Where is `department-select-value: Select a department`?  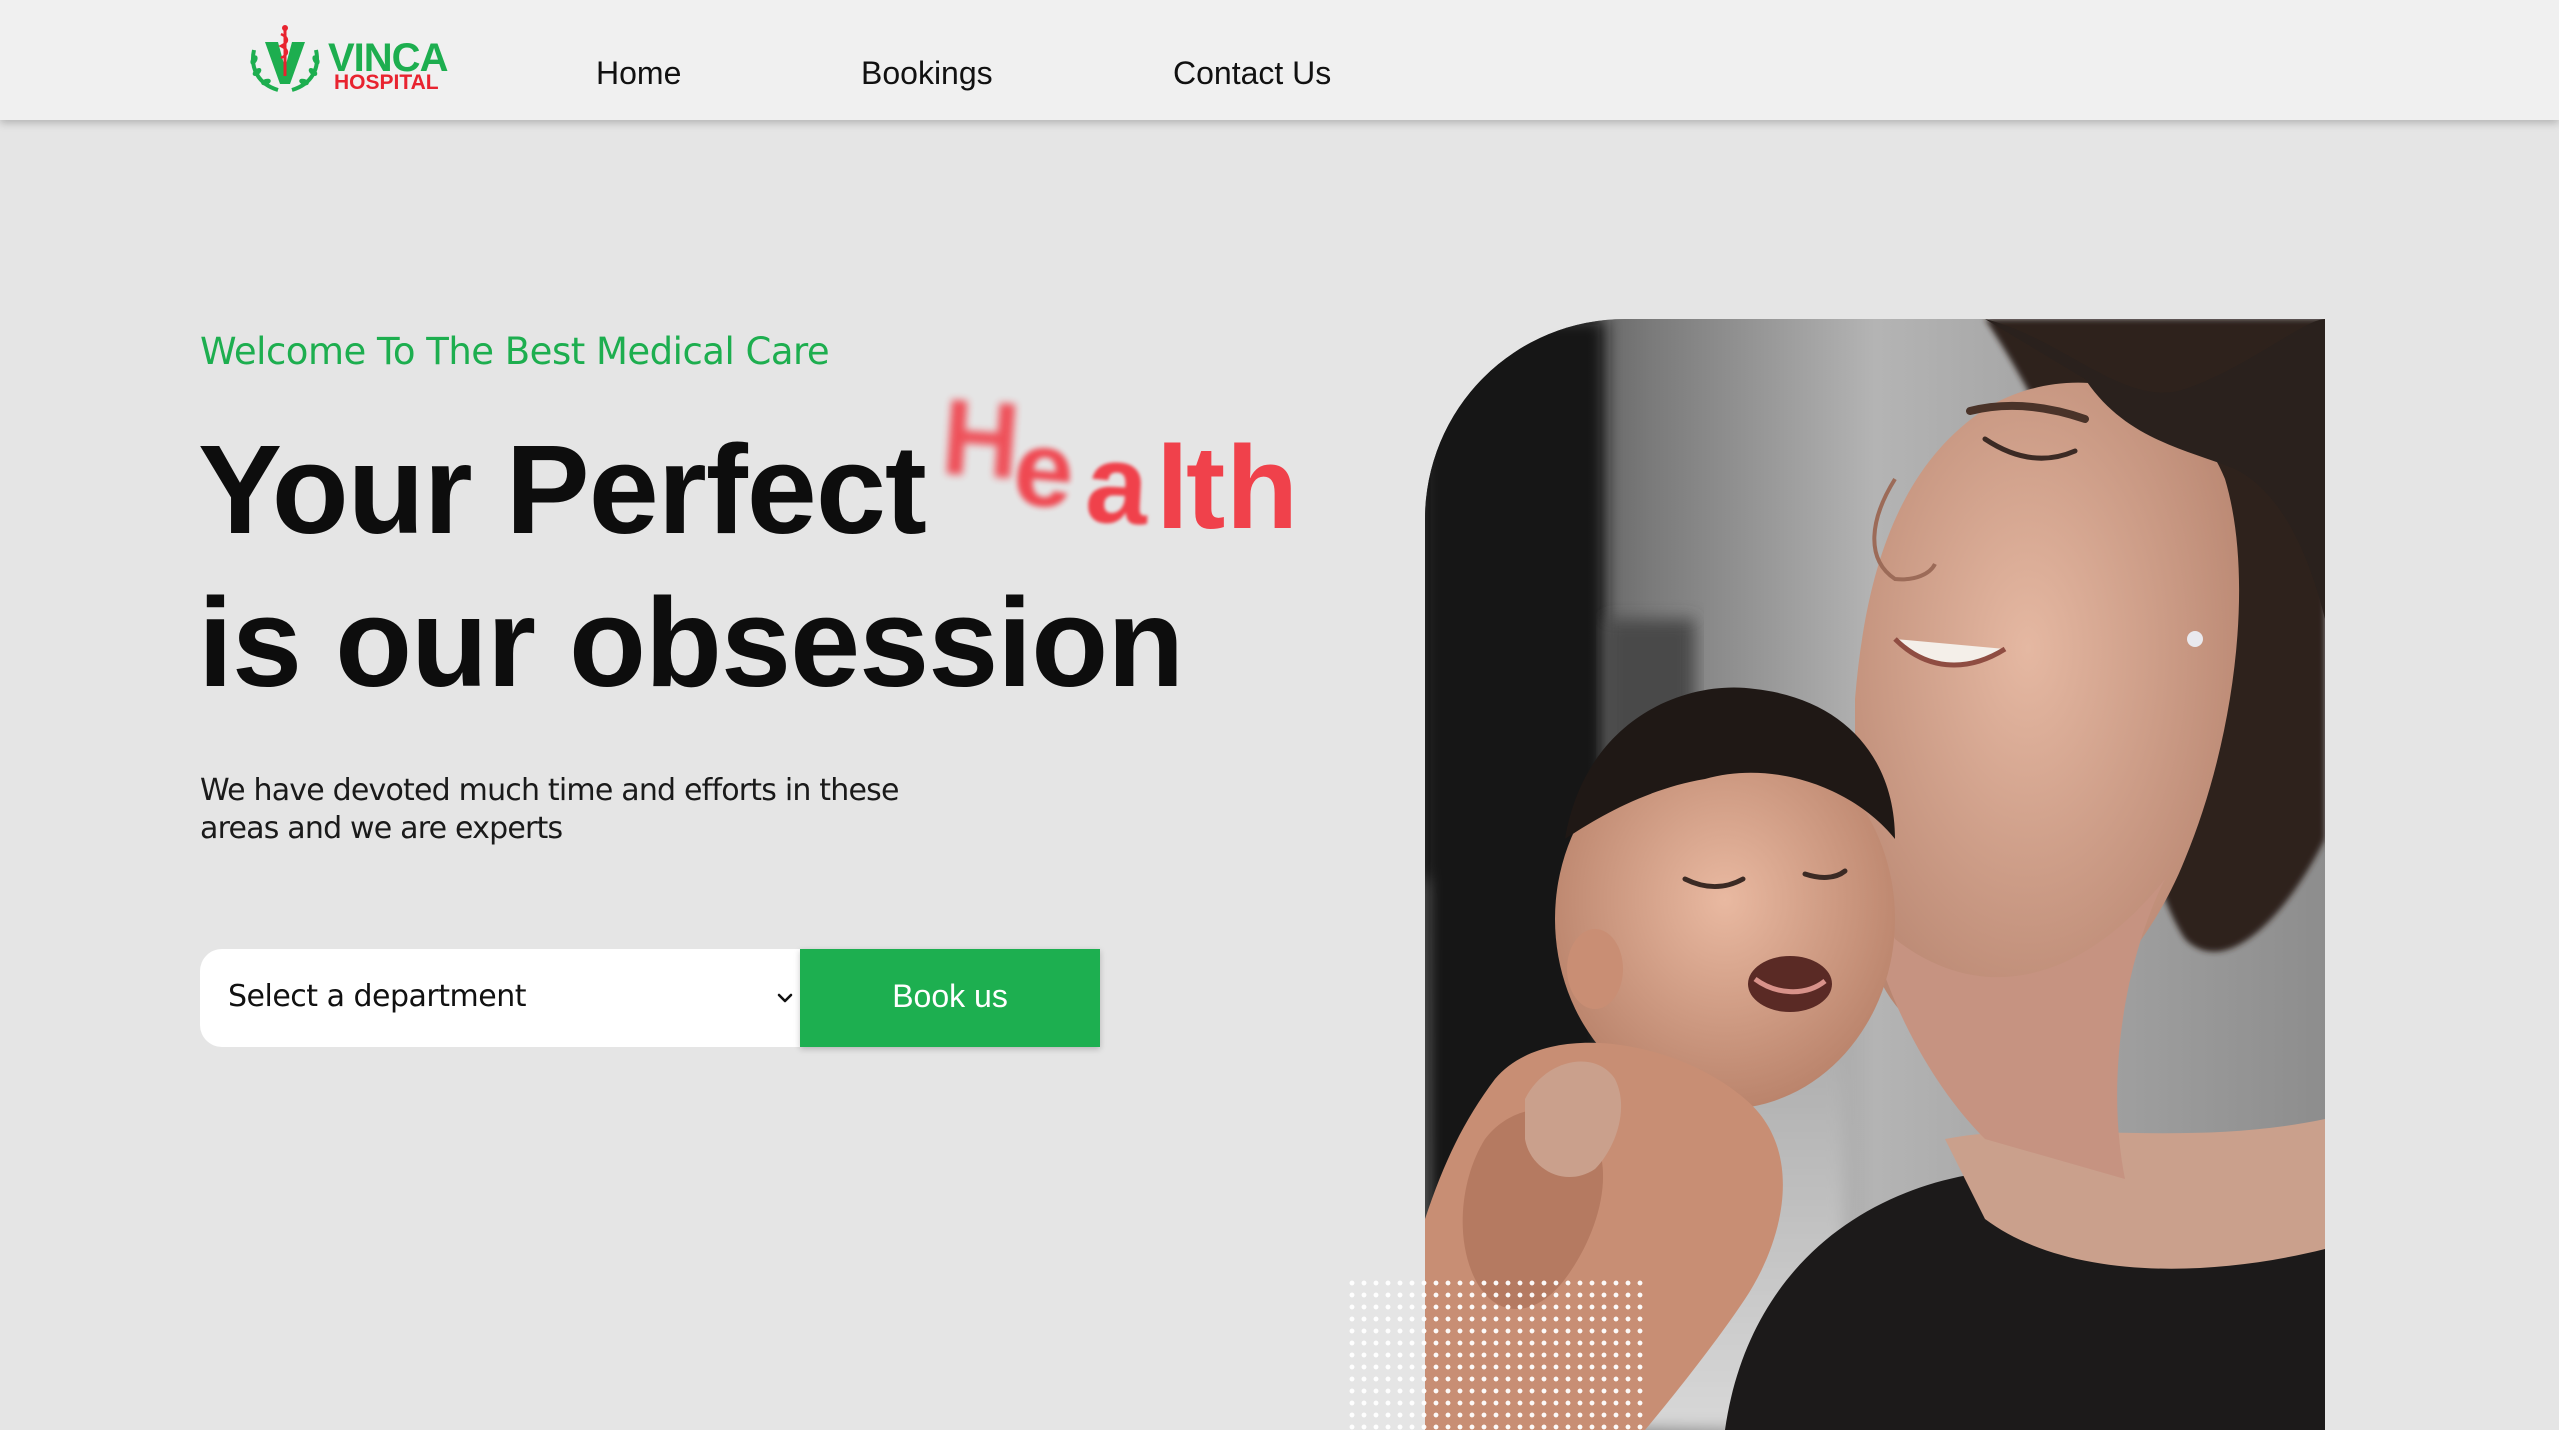 department-select-value: Select a department is located at coordinates (377, 996).